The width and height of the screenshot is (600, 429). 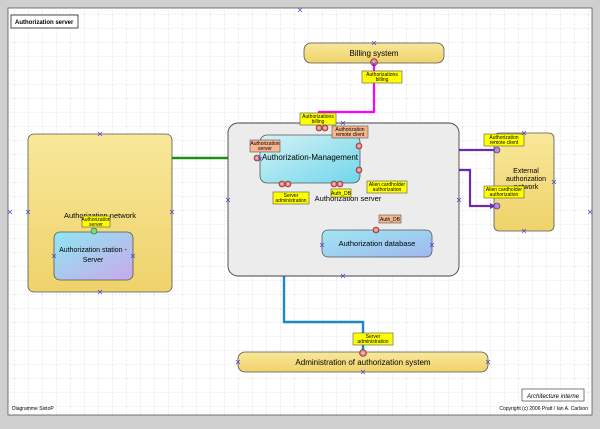 I want to click on external-authorization-block: External authorization network, so click(x=524, y=182).